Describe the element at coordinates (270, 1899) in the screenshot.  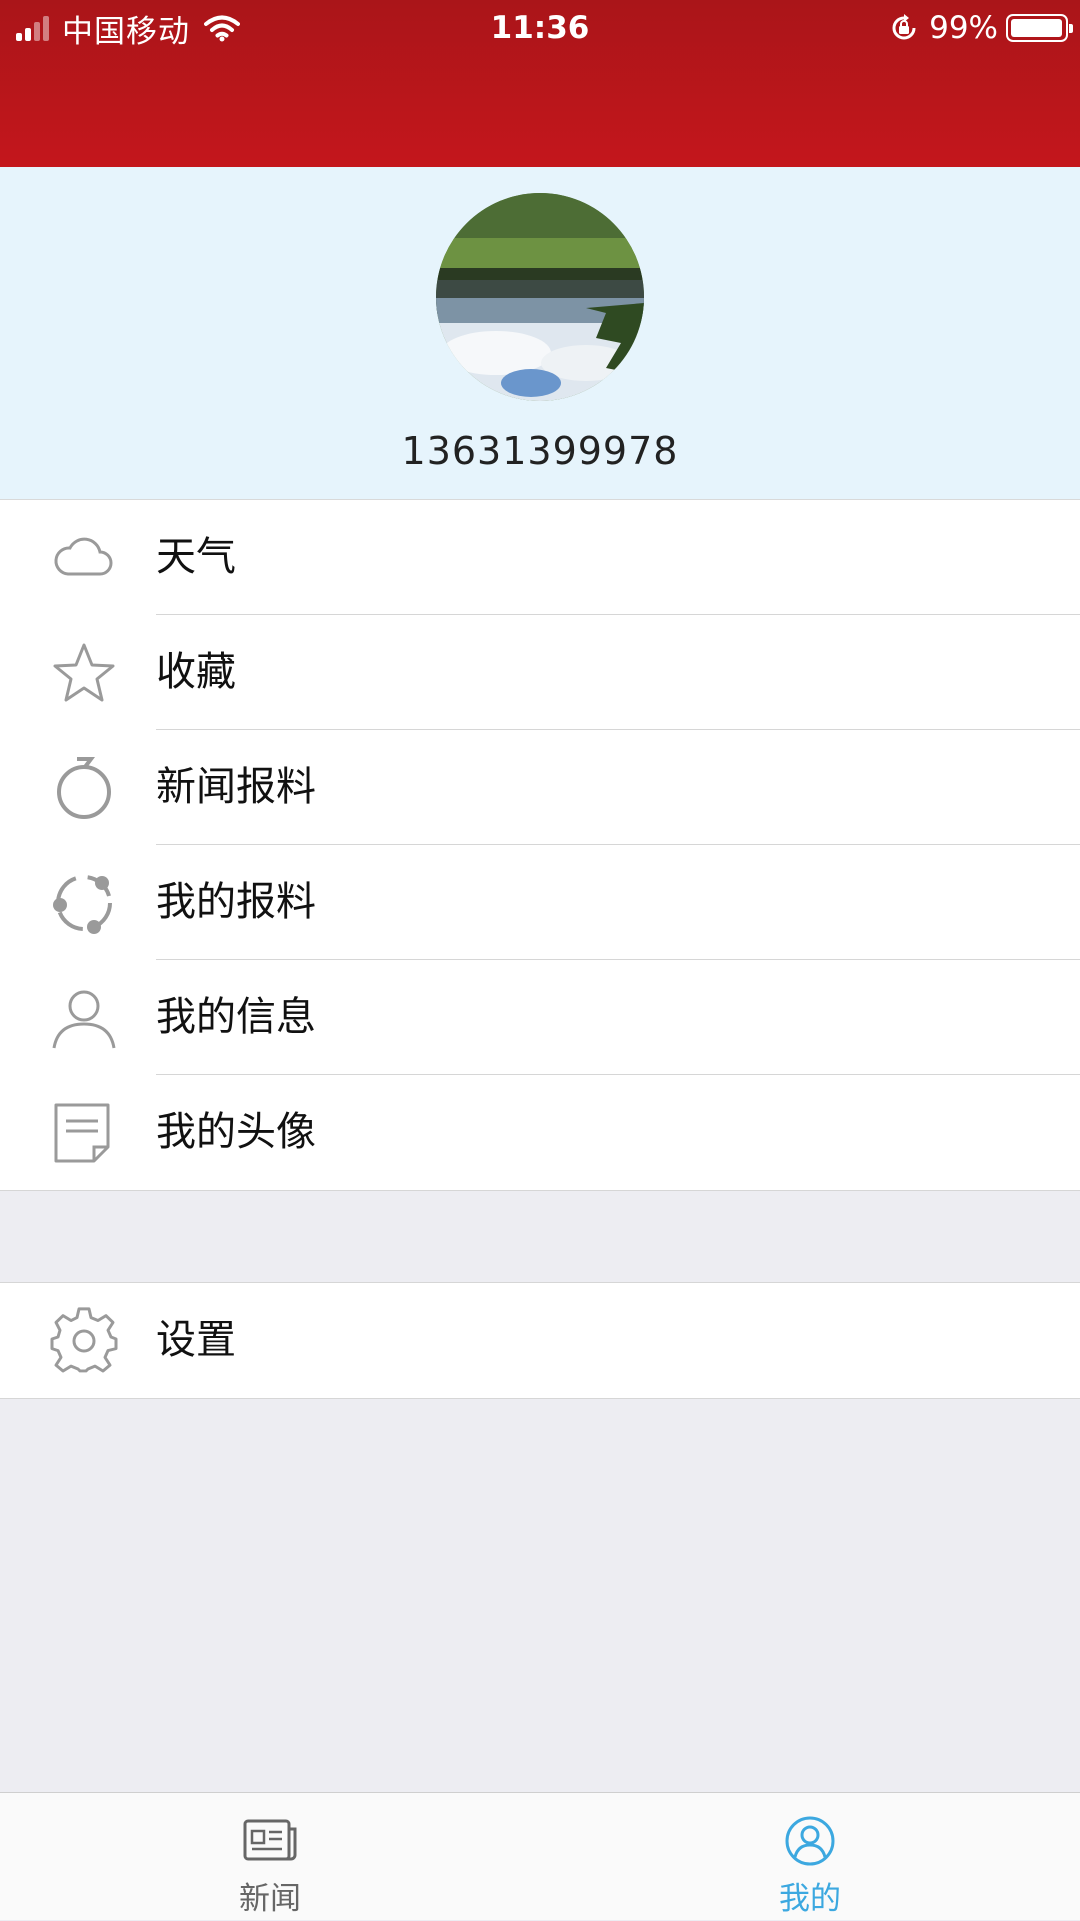
I see `tab-label: 新闻` at that location.